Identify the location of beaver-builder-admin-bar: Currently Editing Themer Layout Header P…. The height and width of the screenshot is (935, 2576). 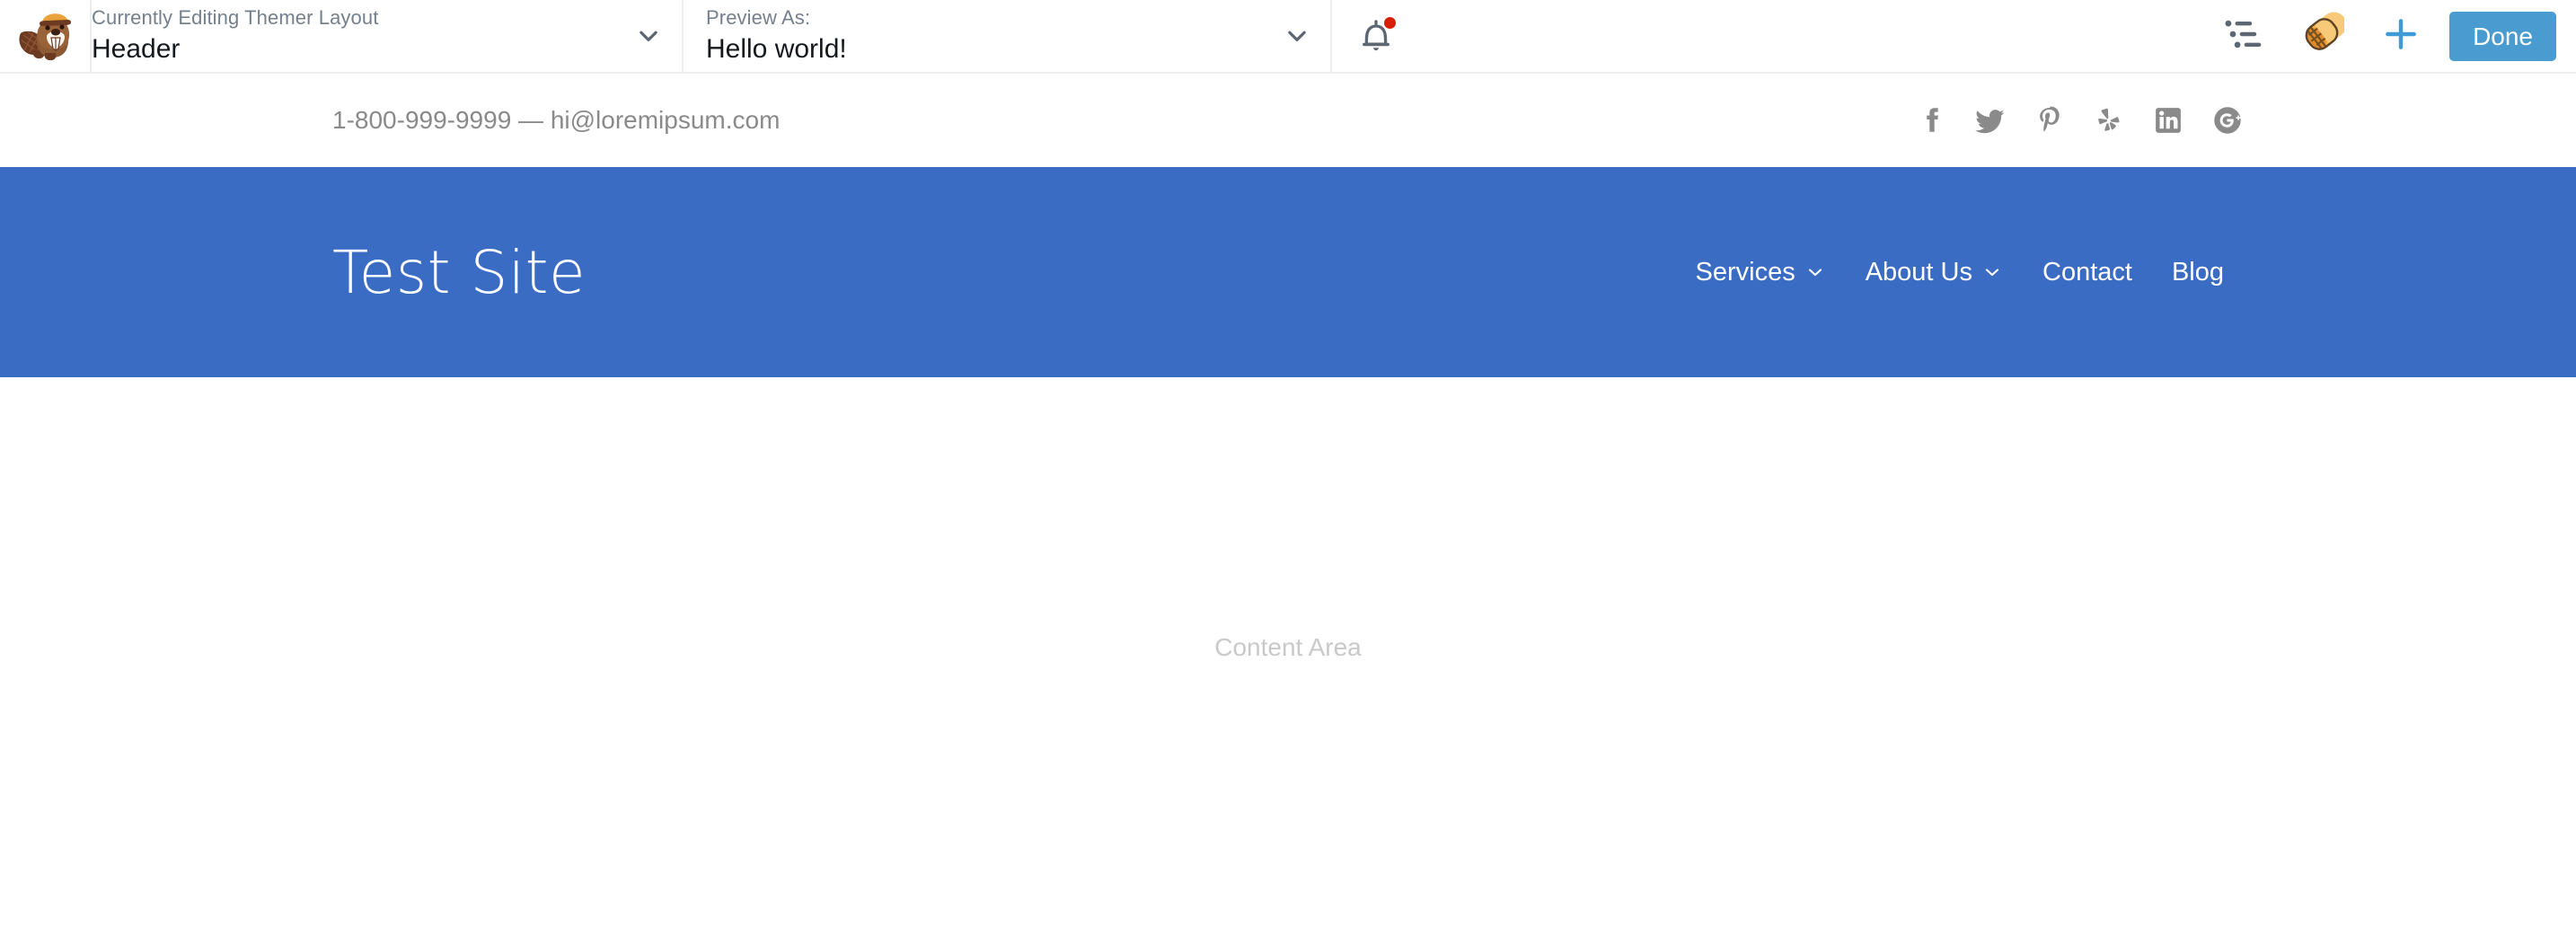
(1288, 37).